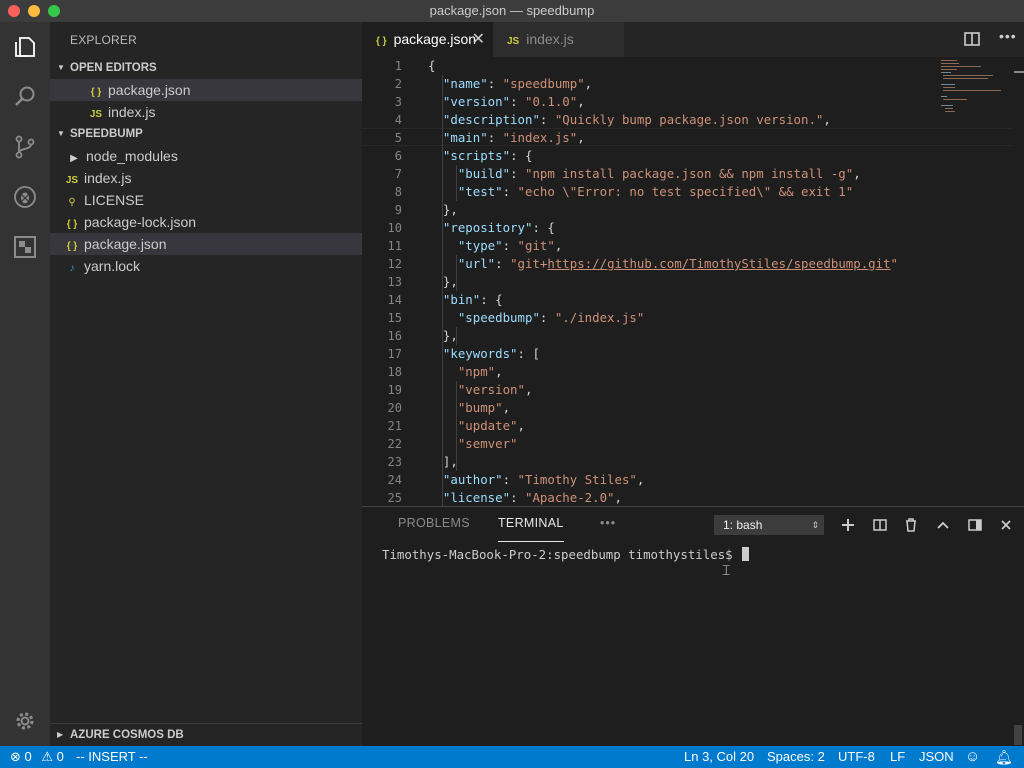 This screenshot has height=768, width=1024. What do you see at coordinates (476, 426) in the screenshot?
I see `code-line: "update",` at bounding box center [476, 426].